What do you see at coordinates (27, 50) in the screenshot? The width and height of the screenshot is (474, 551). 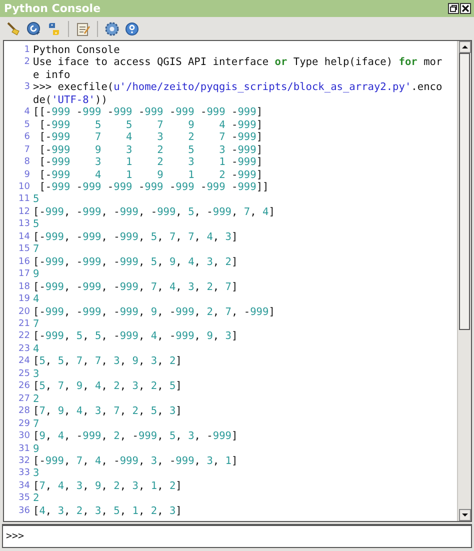 I see `line-number: 1` at bounding box center [27, 50].